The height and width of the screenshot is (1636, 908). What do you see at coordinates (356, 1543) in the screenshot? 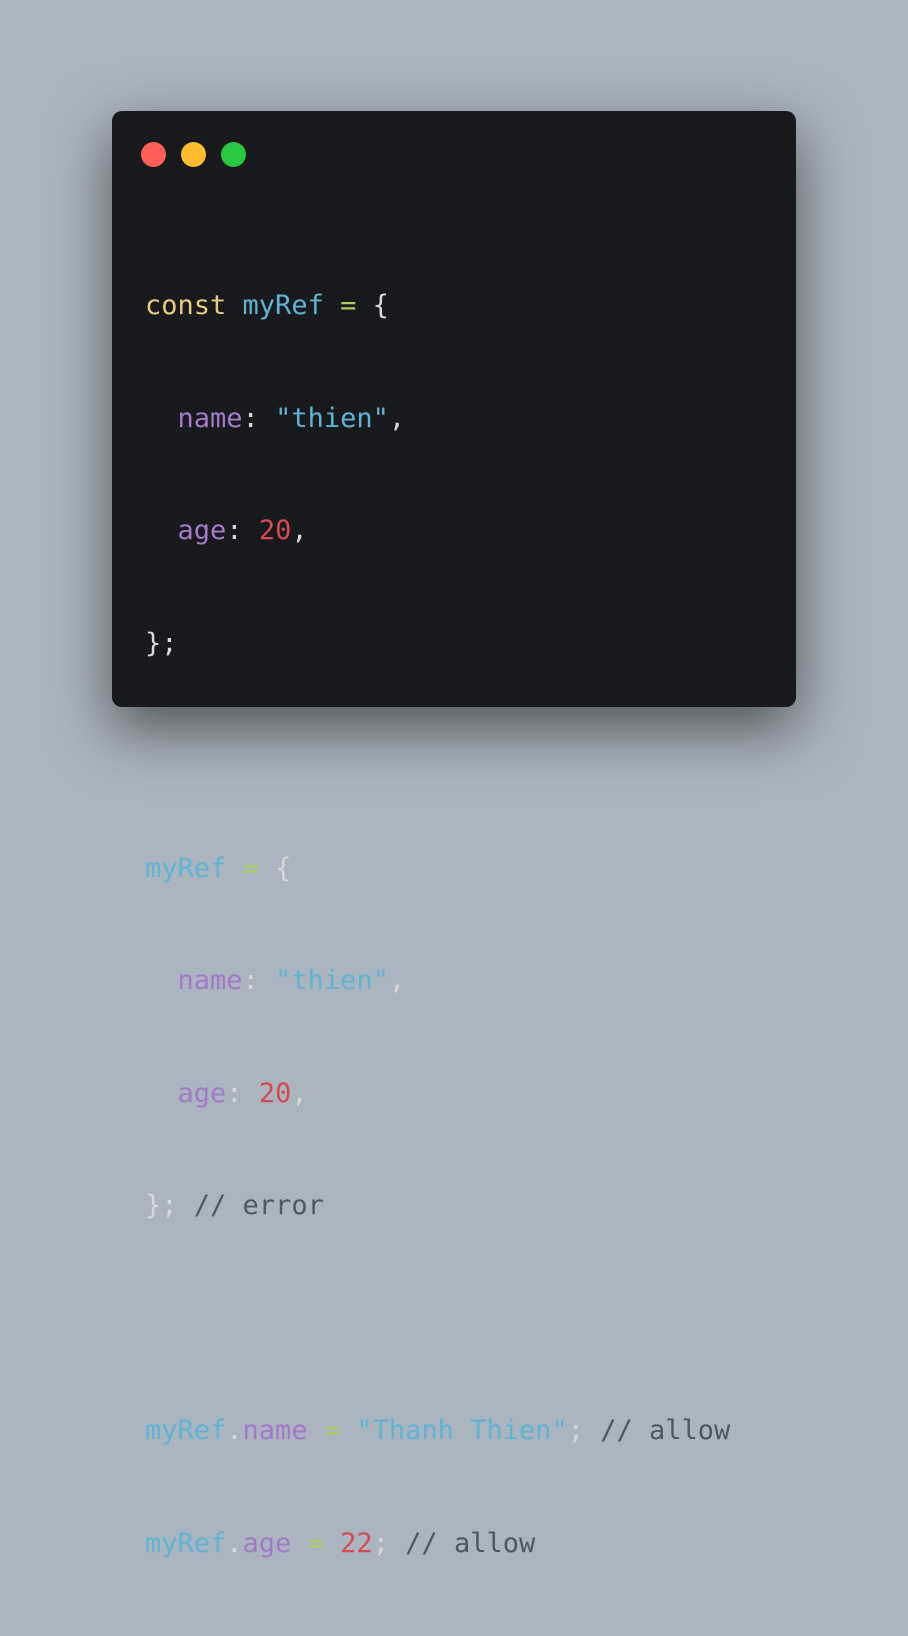
I see `number-token: 22` at bounding box center [356, 1543].